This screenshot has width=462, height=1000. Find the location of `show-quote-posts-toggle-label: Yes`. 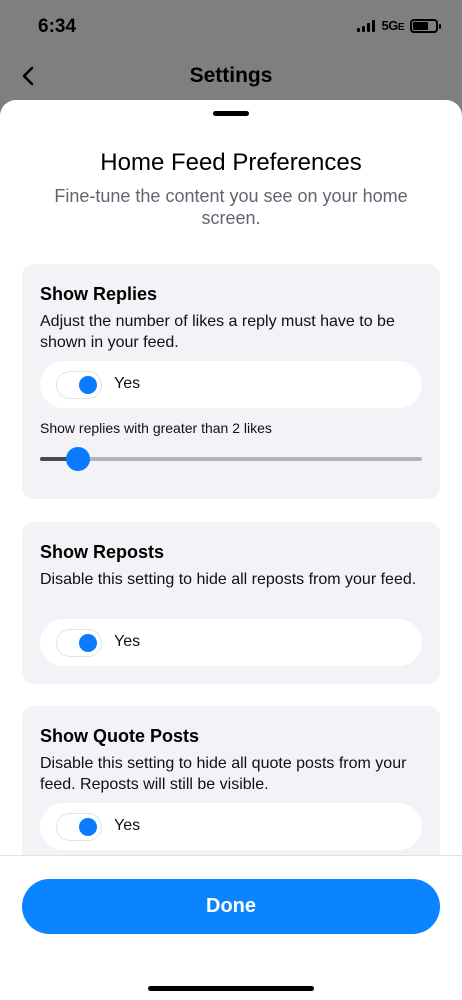

show-quote-posts-toggle-label: Yes is located at coordinates (127, 825).